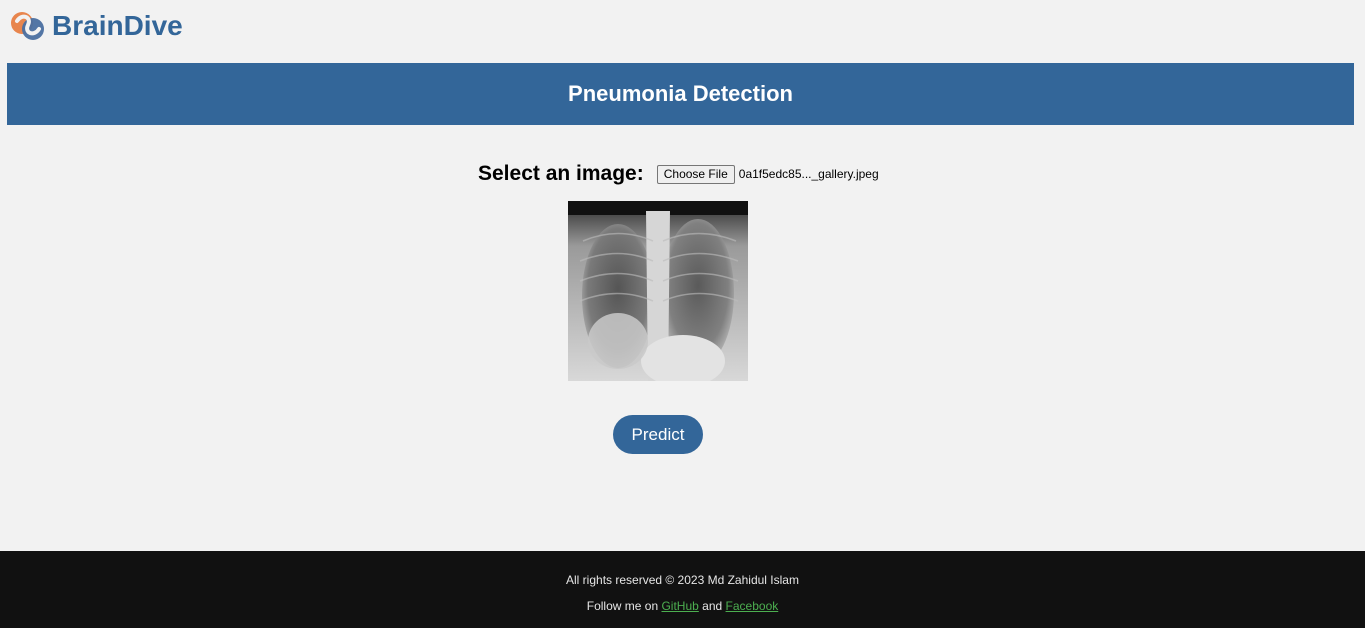 The height and width of the screenshot is (628, 1365). What do you see at coordinates (658, 291) in the screenshot?
I see `xray-preview-image` at bounding box center [658, 291].